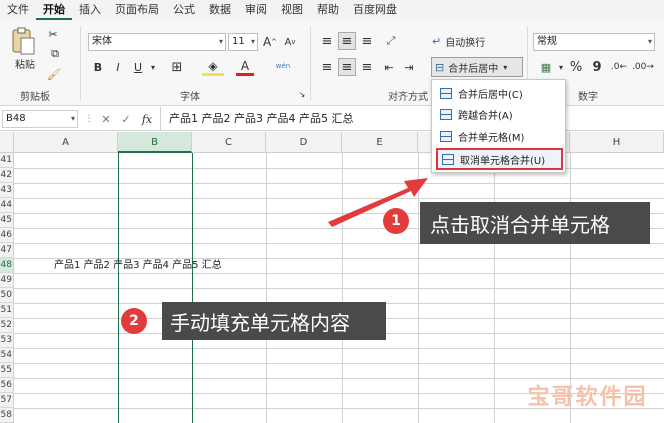 The height and width of the screenshot is (423, 664). I want to click on watermark-logo: 宝哥软件园, so click(587, 397).